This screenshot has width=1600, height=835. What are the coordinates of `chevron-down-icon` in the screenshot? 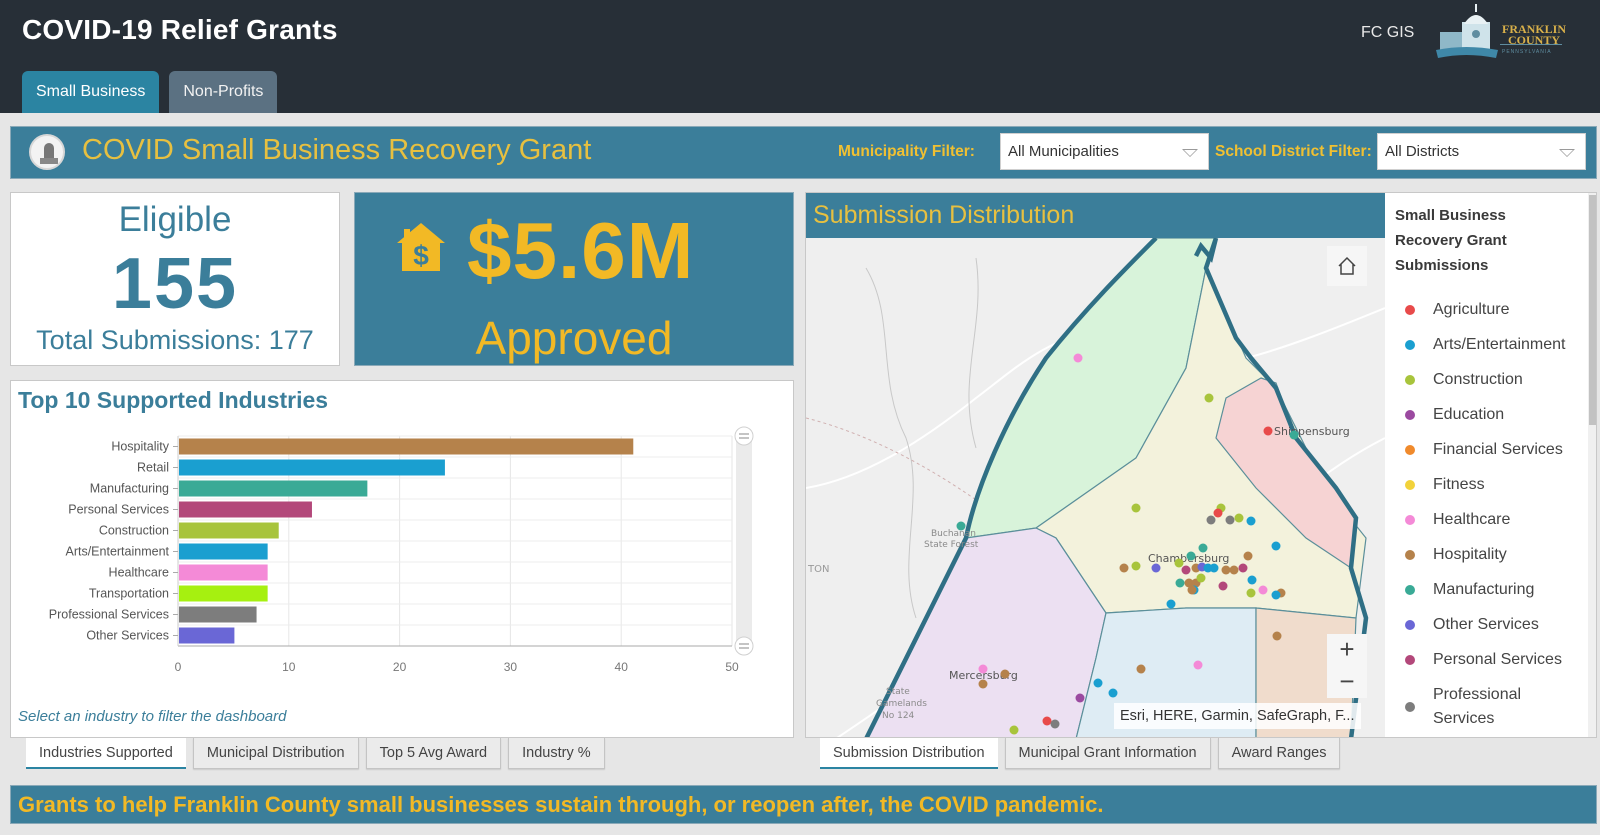 It's located at (1190, 153).